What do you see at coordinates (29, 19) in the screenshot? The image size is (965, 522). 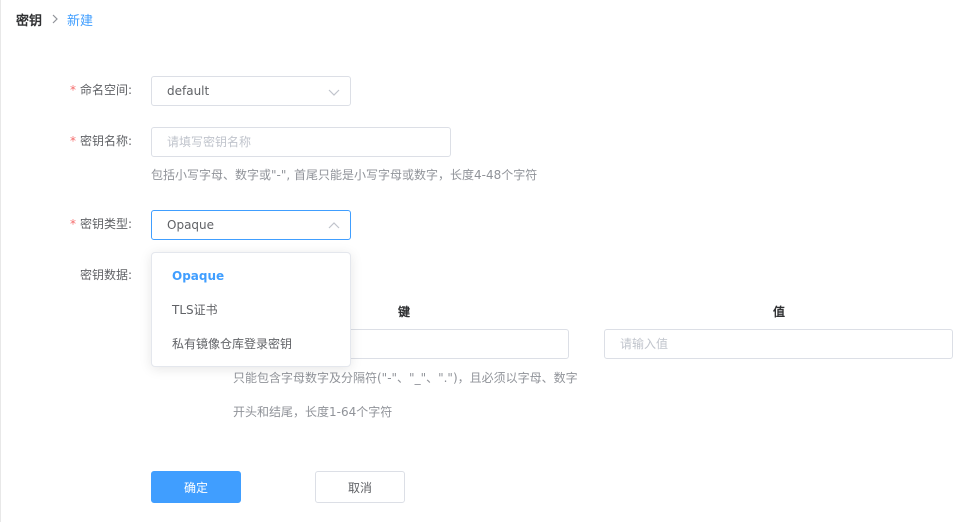 I see `breadcrumb-root: 密钥` at bounding box center [29, 19].